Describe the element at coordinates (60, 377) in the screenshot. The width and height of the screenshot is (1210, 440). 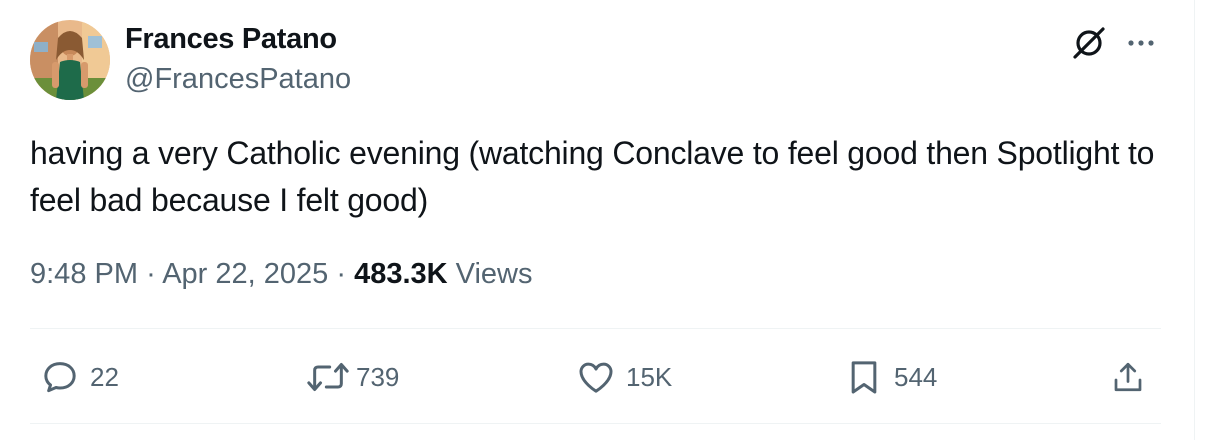
I see `reply-icon` at that location.